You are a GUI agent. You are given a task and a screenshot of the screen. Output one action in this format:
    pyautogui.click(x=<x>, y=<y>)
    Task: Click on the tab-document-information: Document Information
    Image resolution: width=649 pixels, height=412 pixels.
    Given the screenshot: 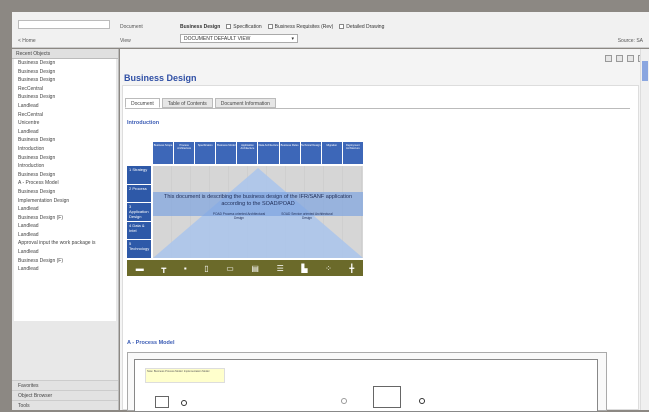 What is the action you would take?
    pyautogui.click(x=245, y=103)
    